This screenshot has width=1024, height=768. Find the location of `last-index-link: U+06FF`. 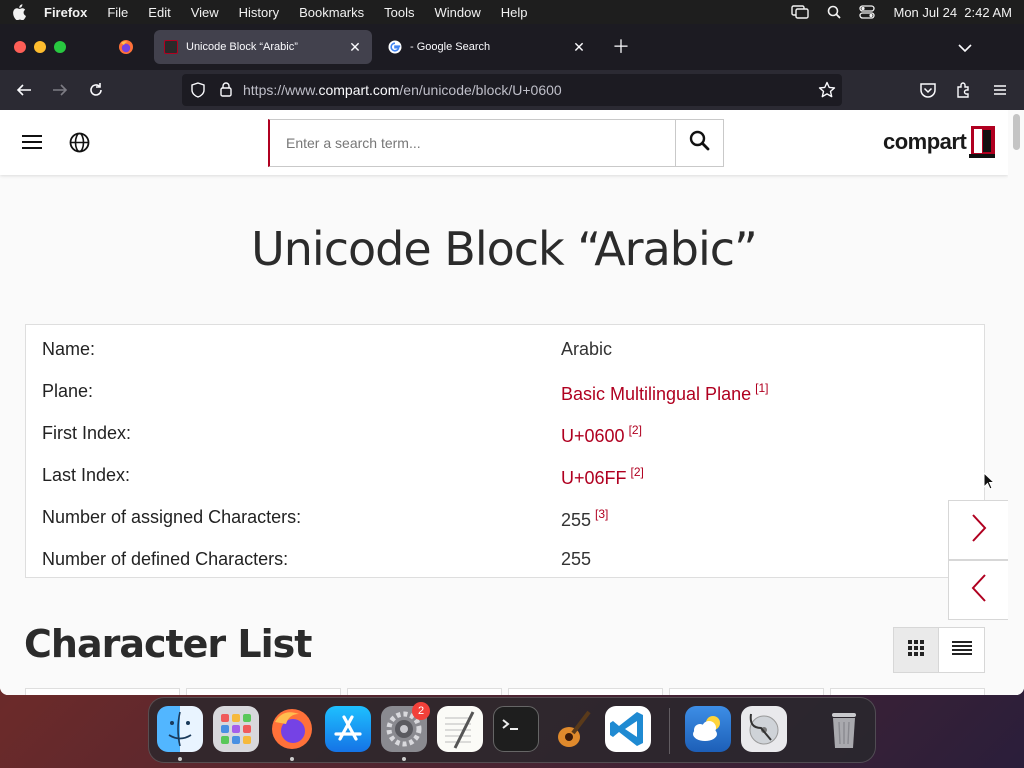

last-index-link: U+06FF is located at coordinates (594, 478).